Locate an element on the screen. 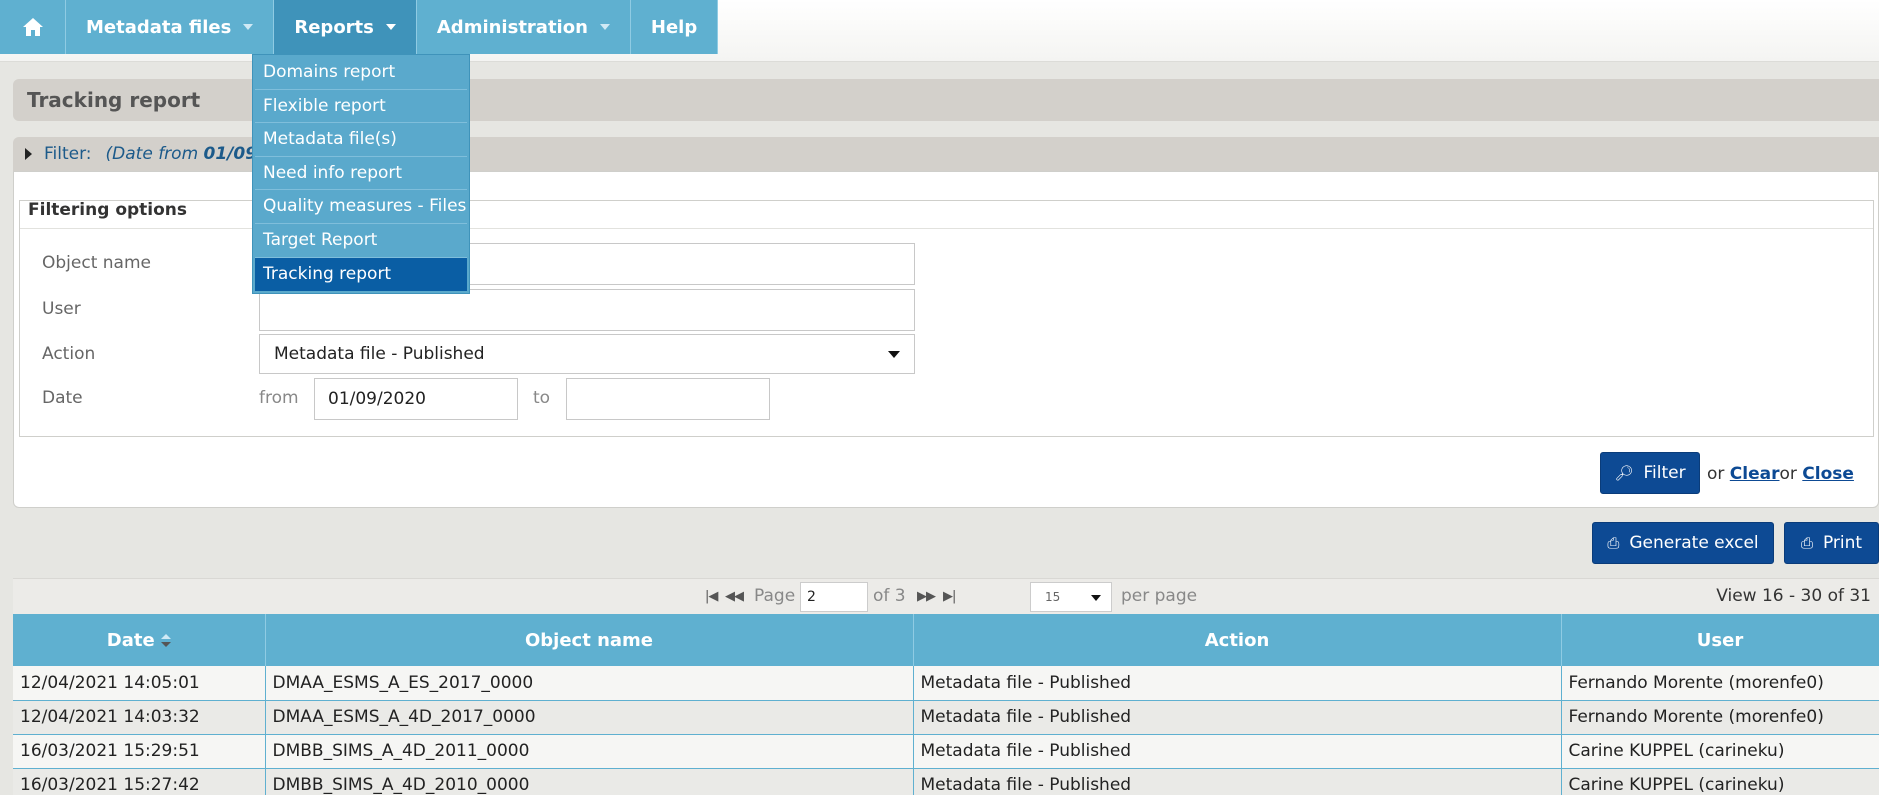 Image resolution: width=1879 pixels, height=795 pixels. date-to-label: to is located at coordinates (542, 398).